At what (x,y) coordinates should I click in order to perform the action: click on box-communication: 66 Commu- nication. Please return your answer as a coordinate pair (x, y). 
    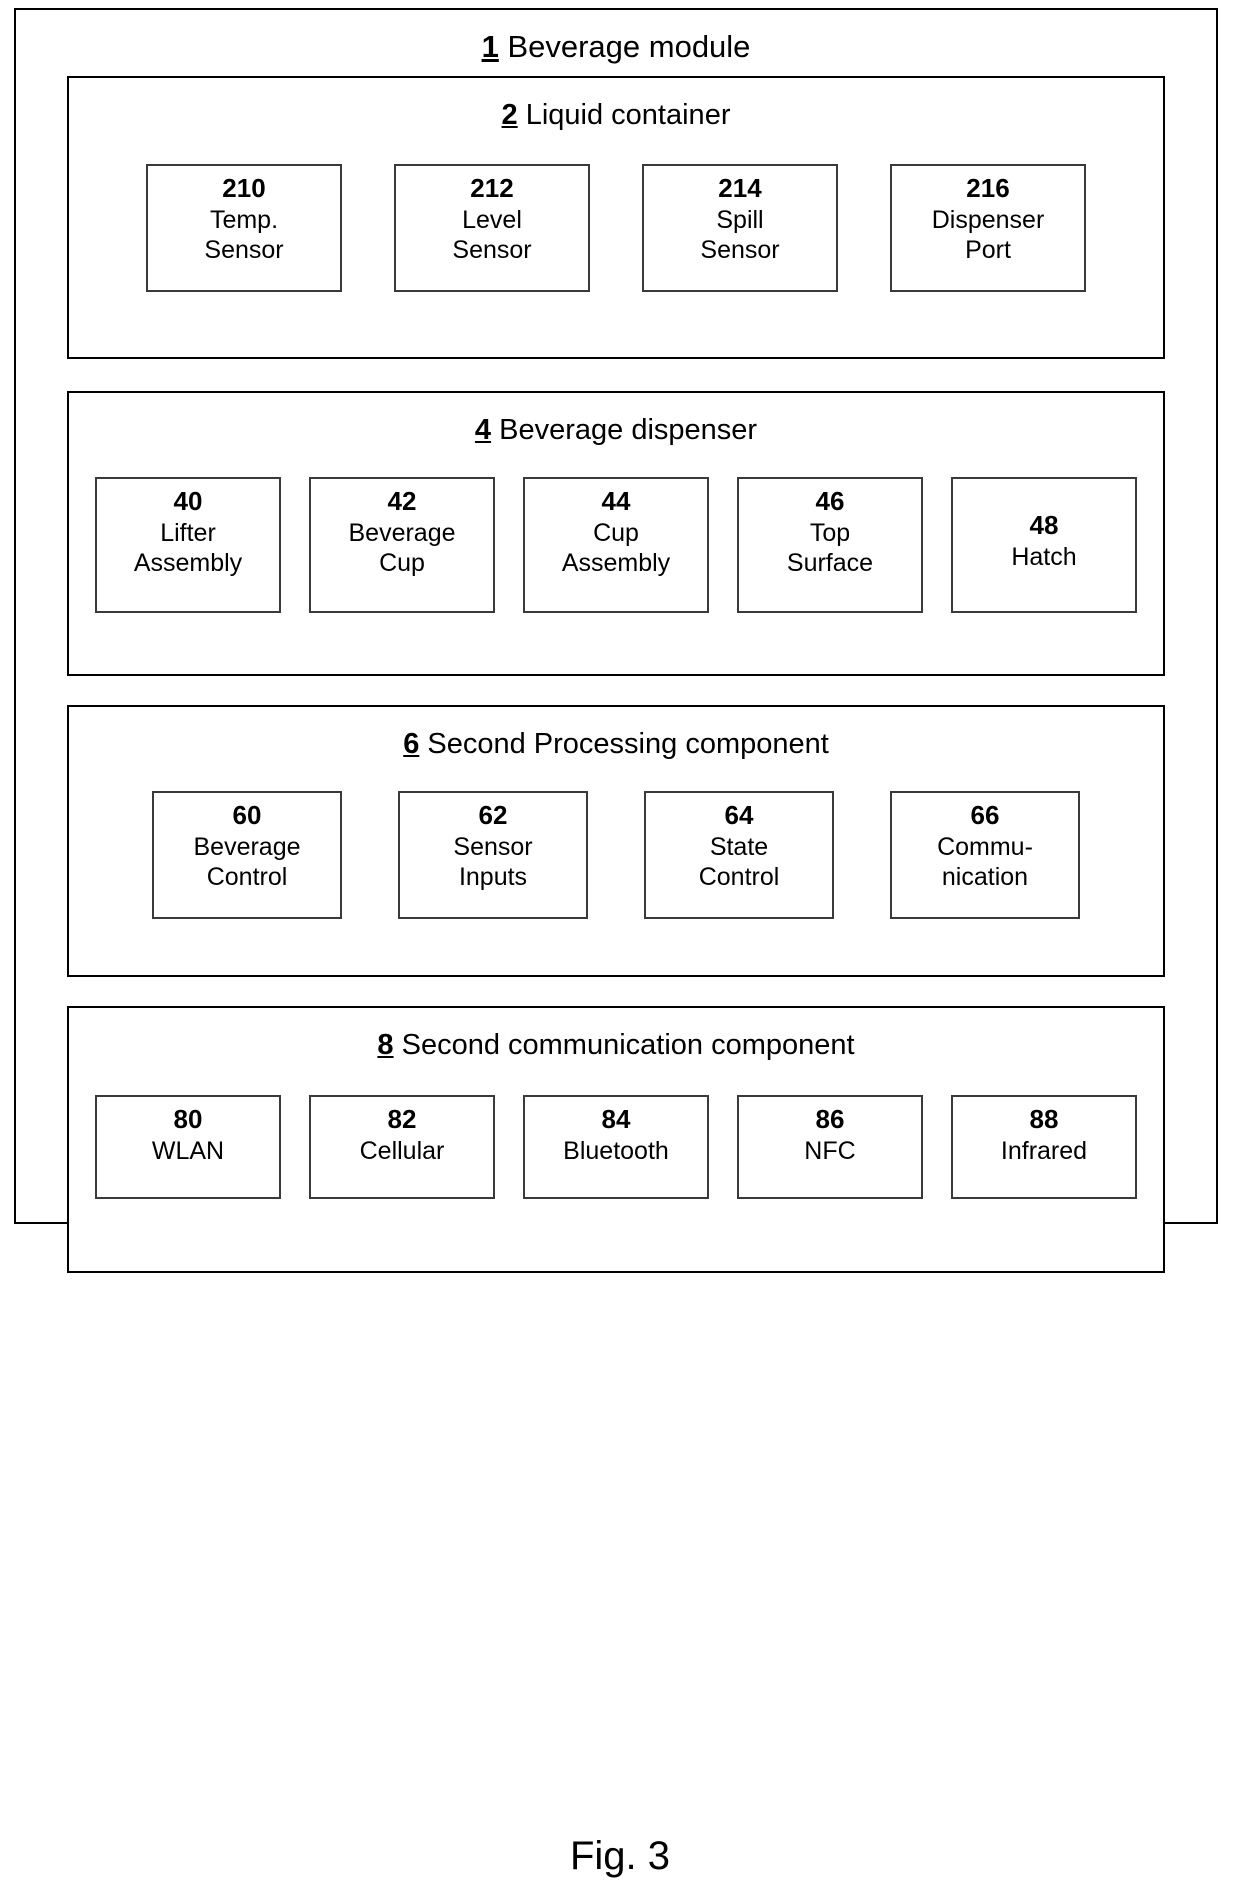
    Looking at the image, I should click on (985, 854).